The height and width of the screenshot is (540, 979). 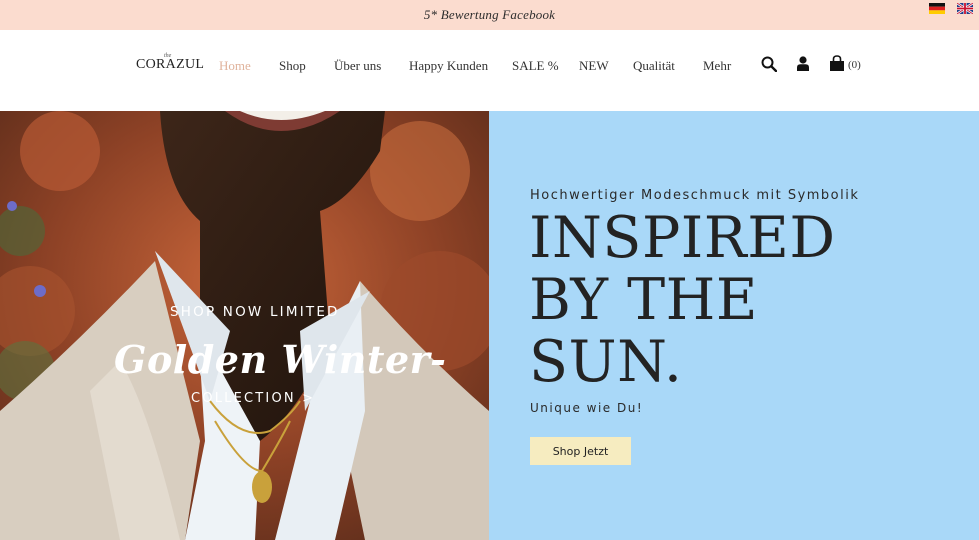 I want to click on nav-sale: SALE %, so click(x=535, y=66).